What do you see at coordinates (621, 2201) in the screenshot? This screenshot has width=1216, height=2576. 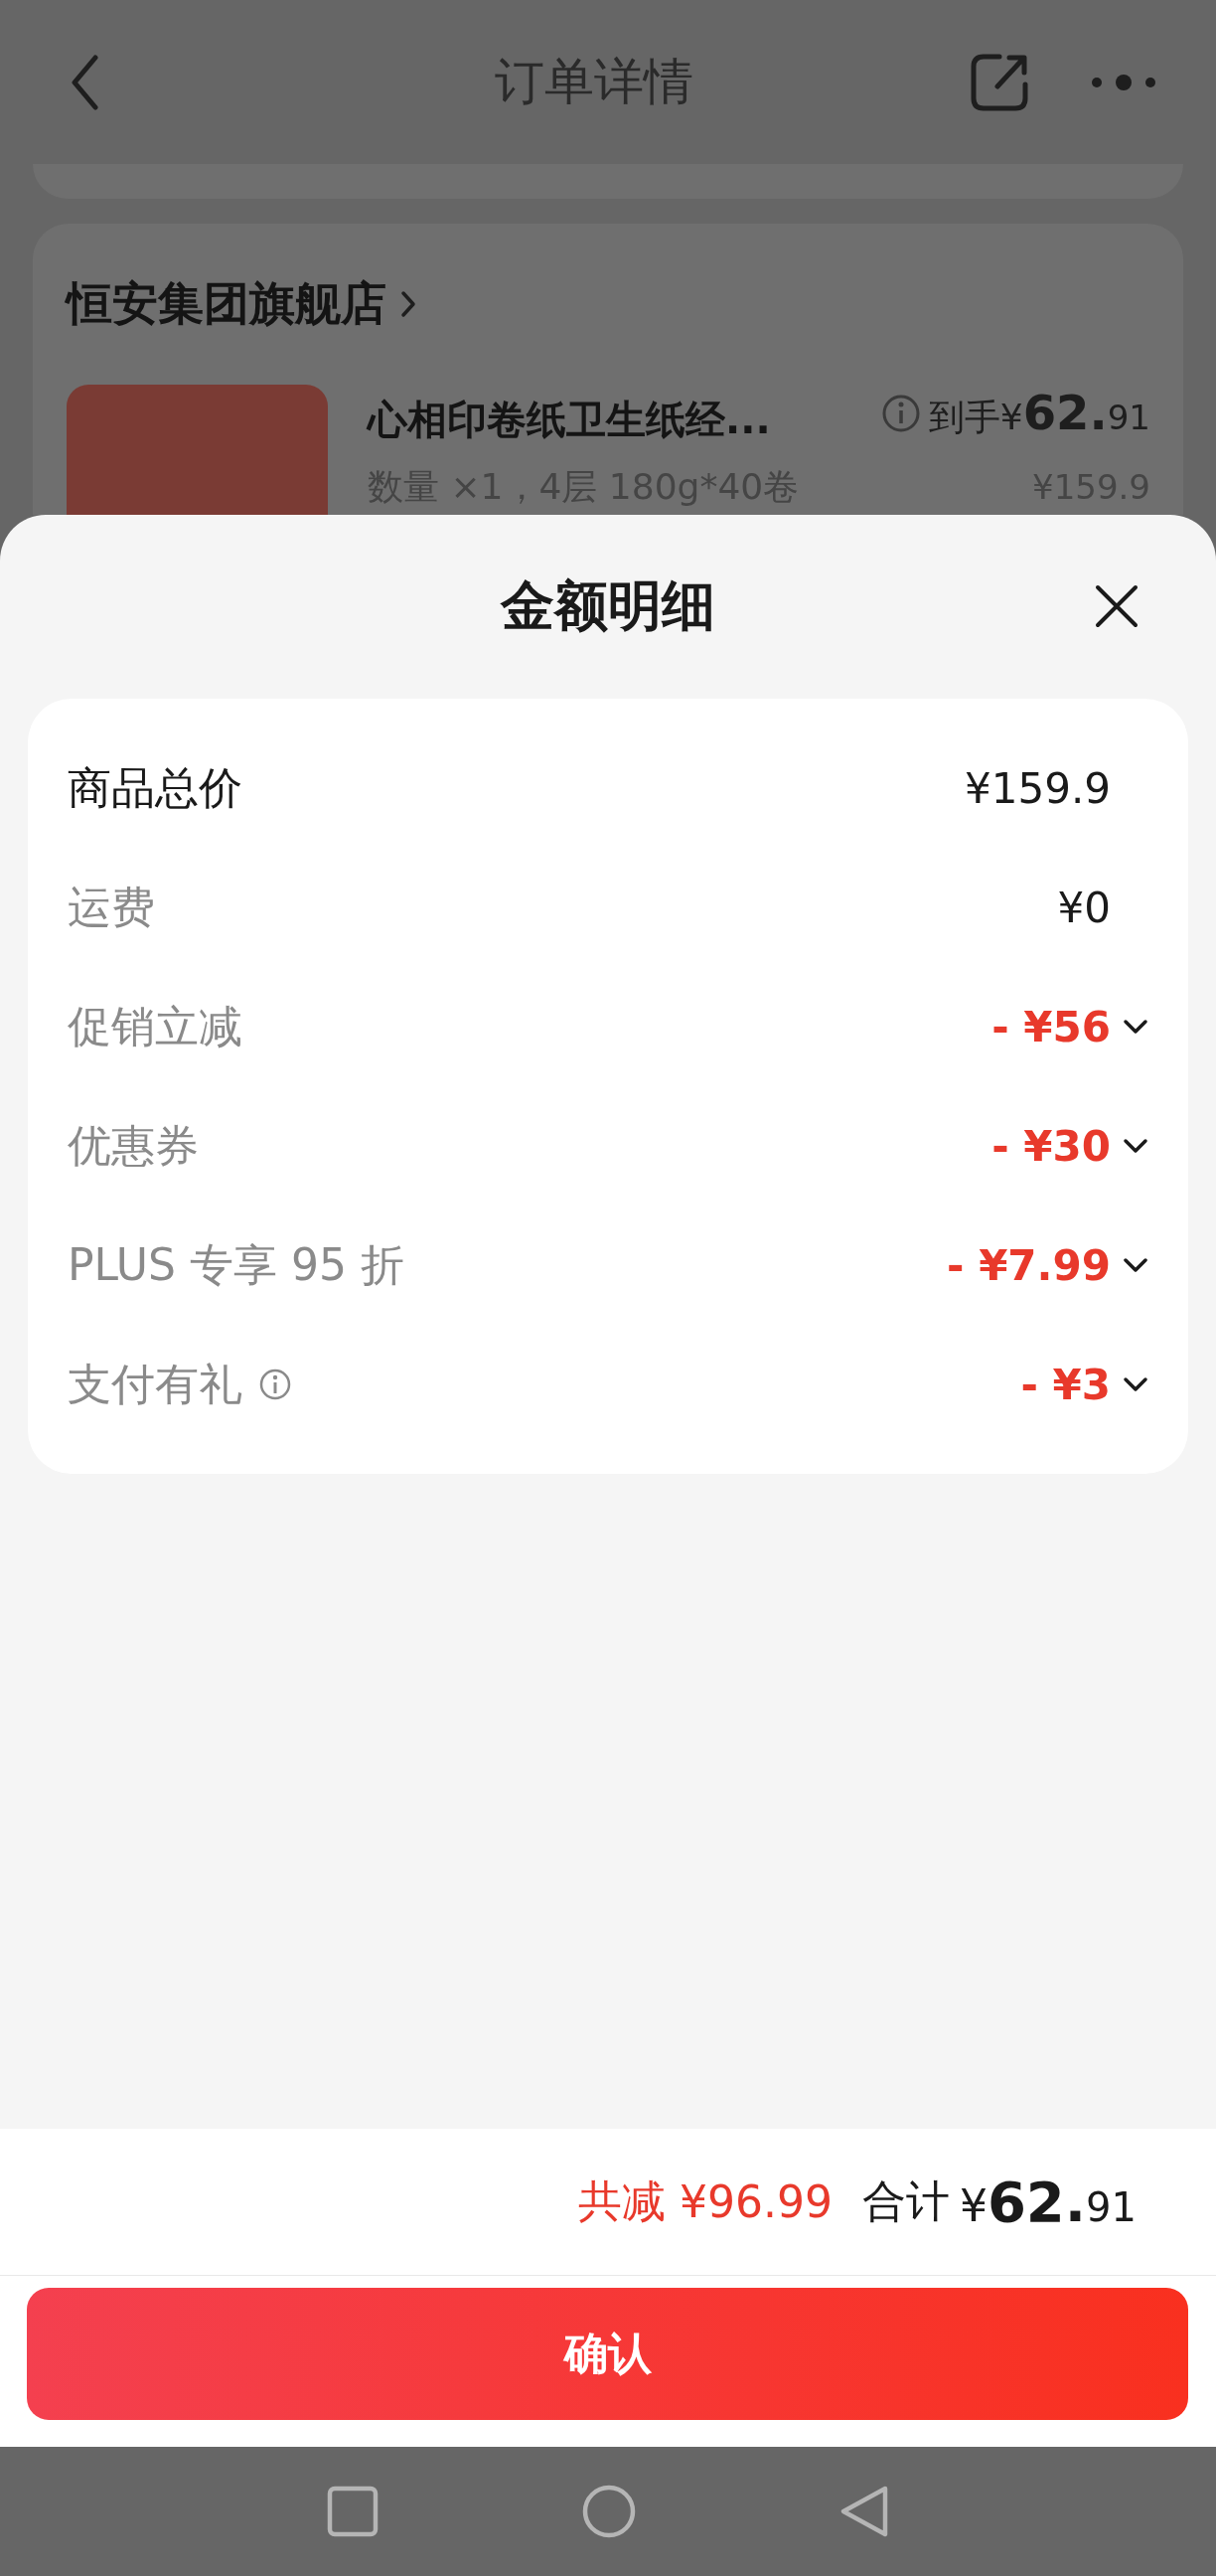 I see `saved-label: 共减` at bounding box center [621, 2201].